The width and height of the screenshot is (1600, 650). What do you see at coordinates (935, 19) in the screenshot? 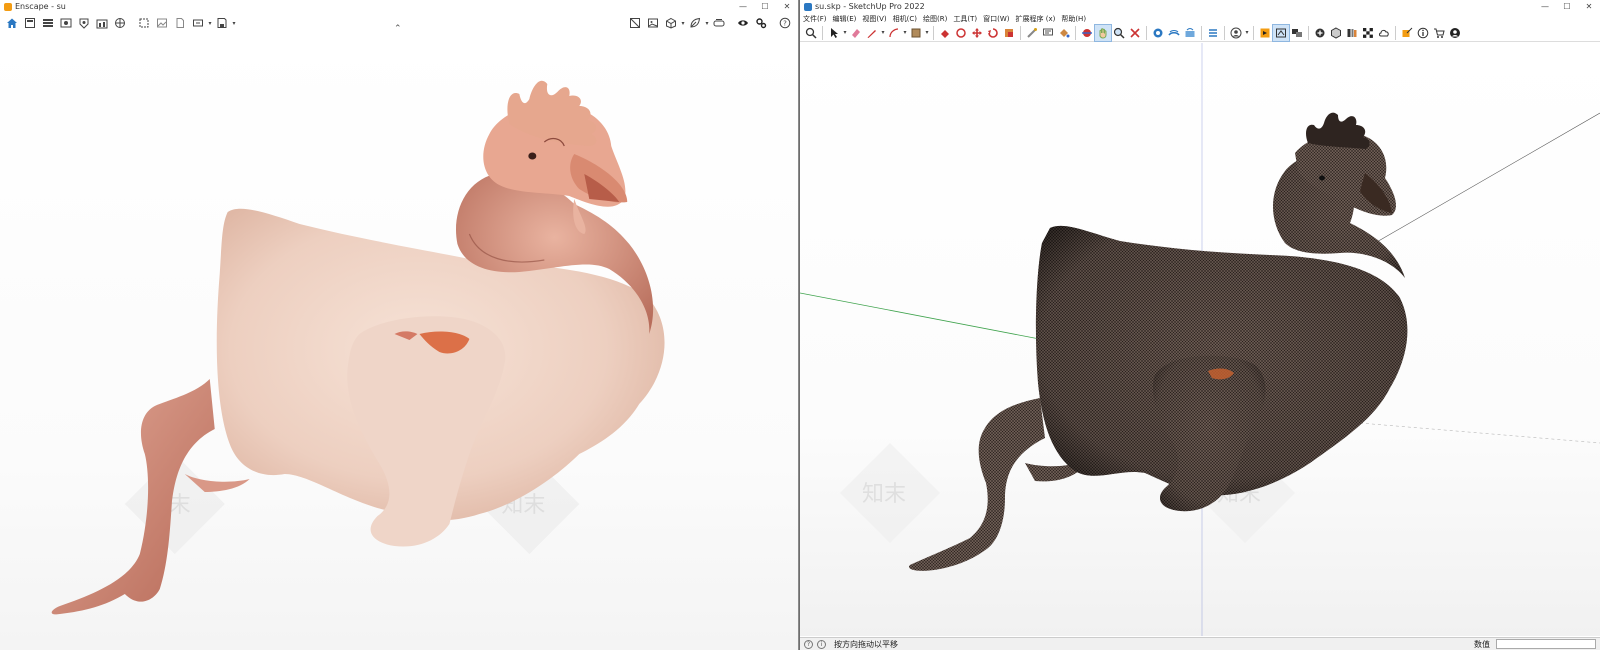
I see `menu-draw: 绘图(R)` at bounding box center [935, 19].